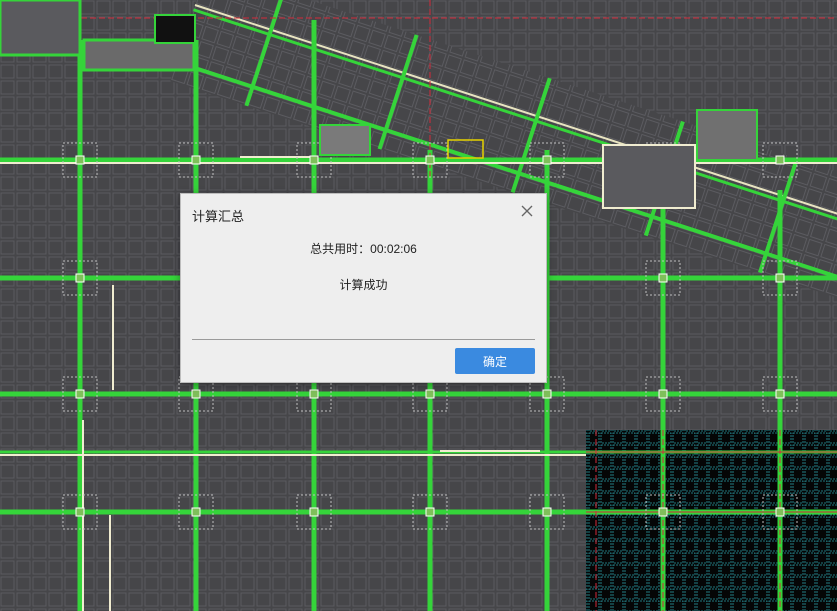 The height and width of the screenshot is (611, 837). I want to click on calc-summary-dialog: 计算汇总 总共用时：00:02:06 计算成功 确定, so click(363, 288).